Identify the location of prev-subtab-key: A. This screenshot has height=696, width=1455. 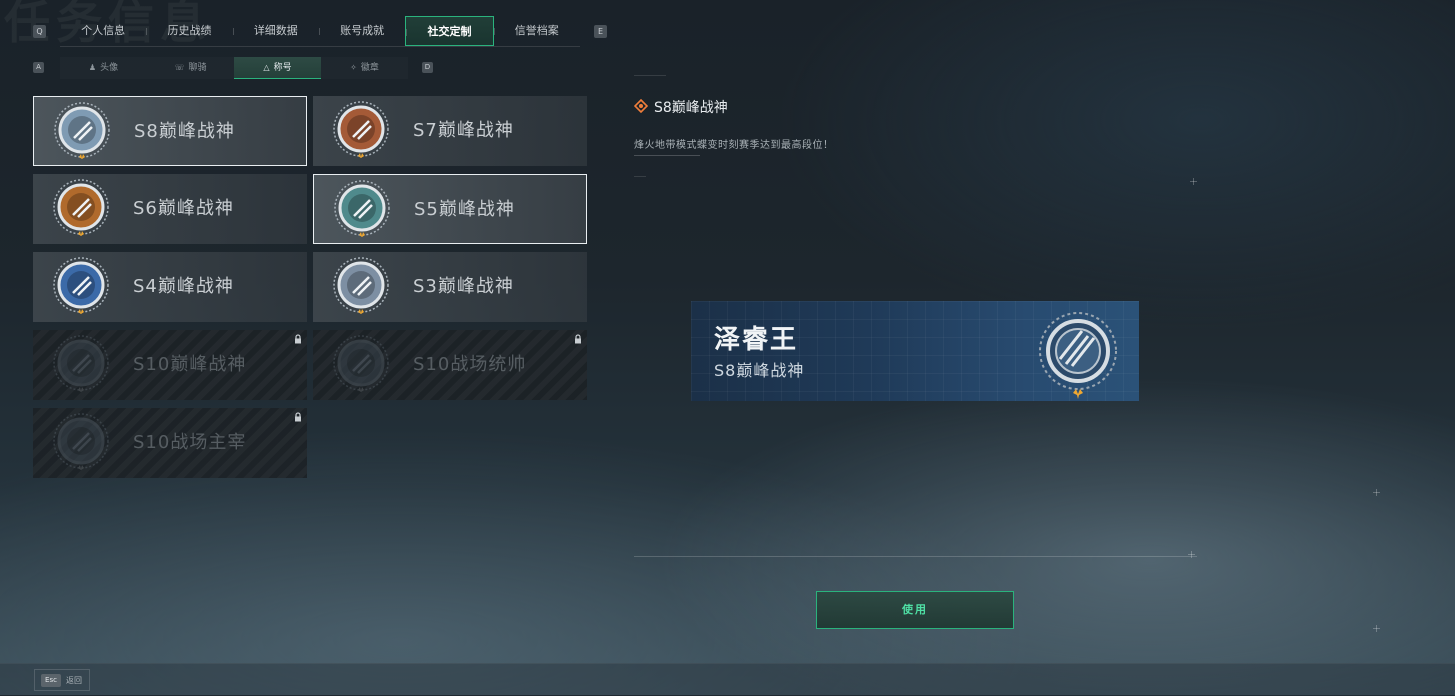
(38, 67).